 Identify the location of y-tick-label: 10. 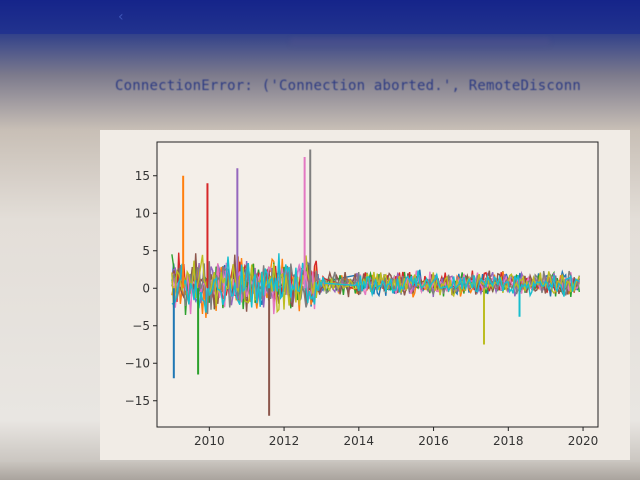
(142, 213).